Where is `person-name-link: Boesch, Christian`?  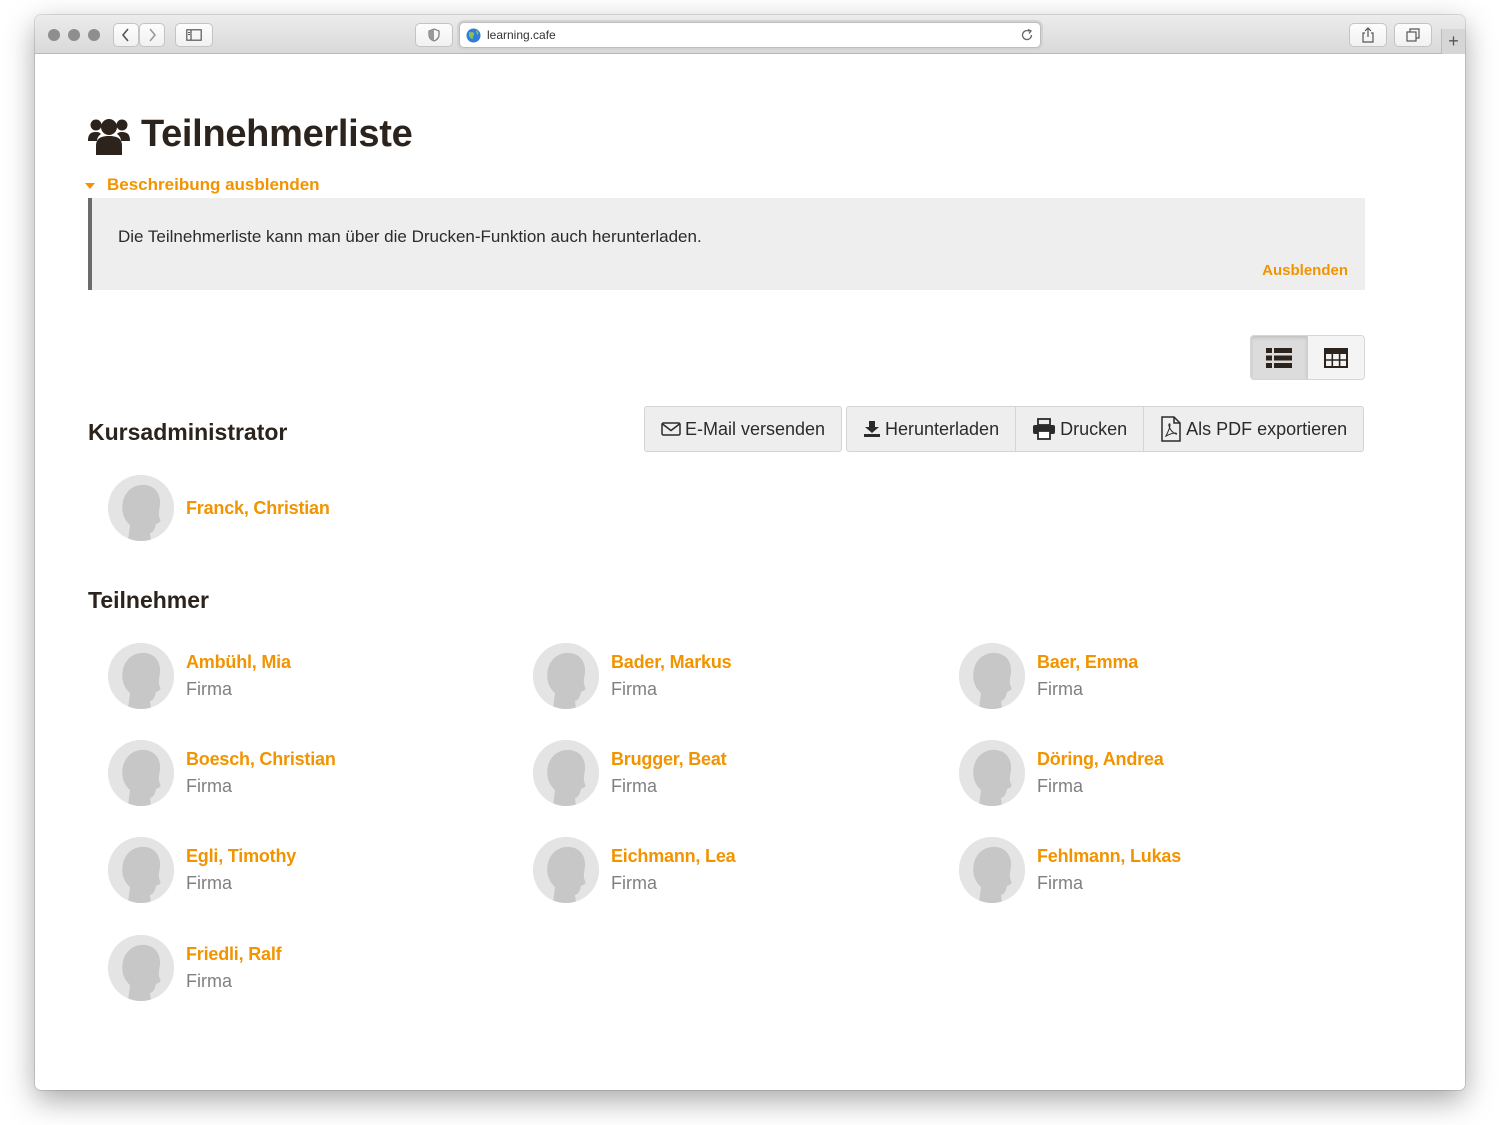 person-name-link: Boesch, Christian is located at coordinates (261, 759).